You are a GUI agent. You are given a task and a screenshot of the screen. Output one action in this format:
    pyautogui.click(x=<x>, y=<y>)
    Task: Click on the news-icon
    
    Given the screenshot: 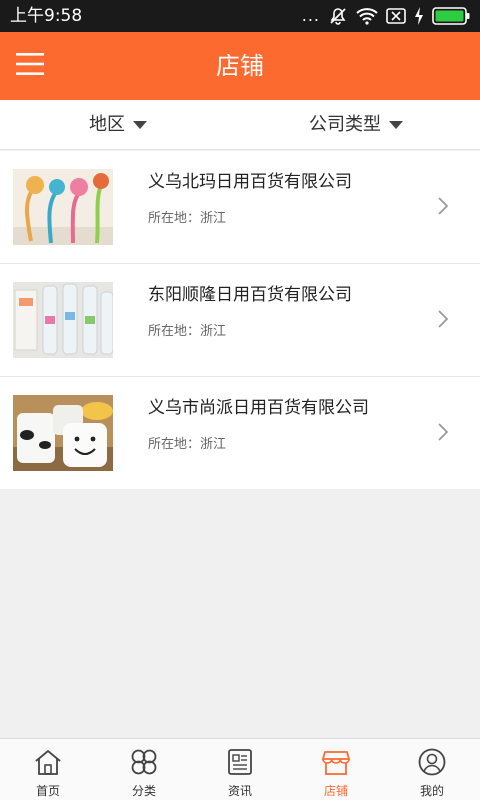 What is the action you would take?
    pyautogui.click(x=240, y=764)
    